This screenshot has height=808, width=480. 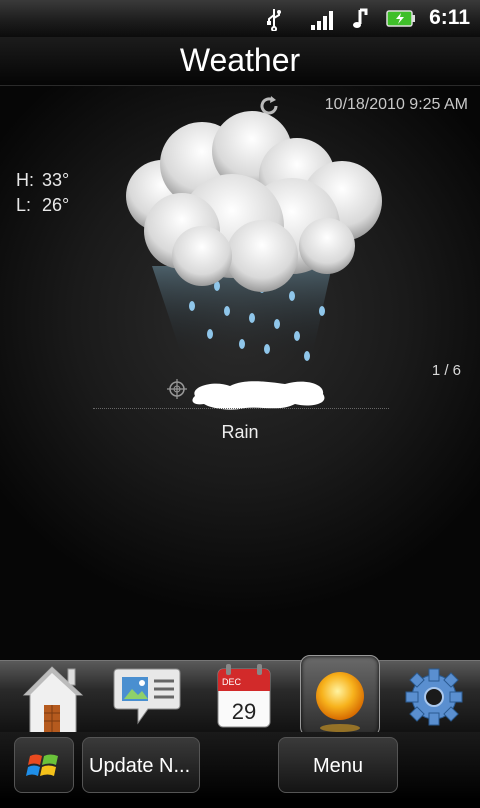 I want to click on high-label: H:, so click(x=25, y=180).